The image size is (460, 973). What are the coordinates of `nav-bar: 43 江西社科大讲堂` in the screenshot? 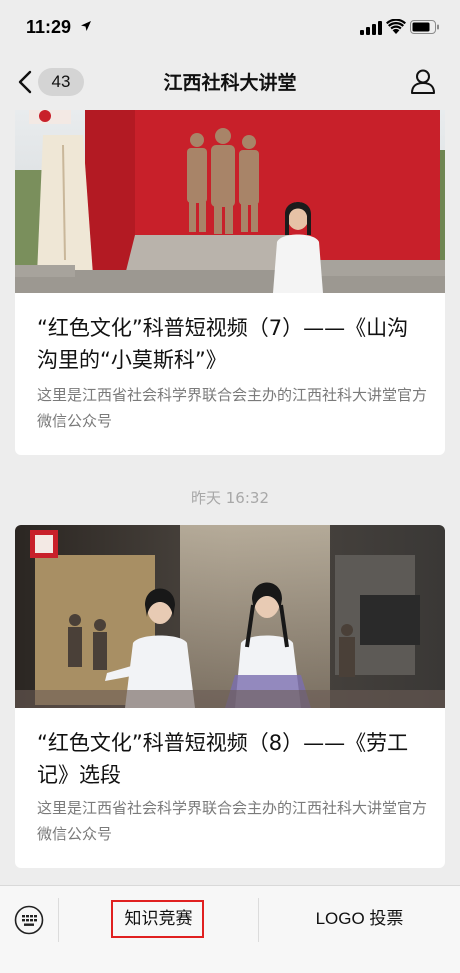 It's located at (230, 81).